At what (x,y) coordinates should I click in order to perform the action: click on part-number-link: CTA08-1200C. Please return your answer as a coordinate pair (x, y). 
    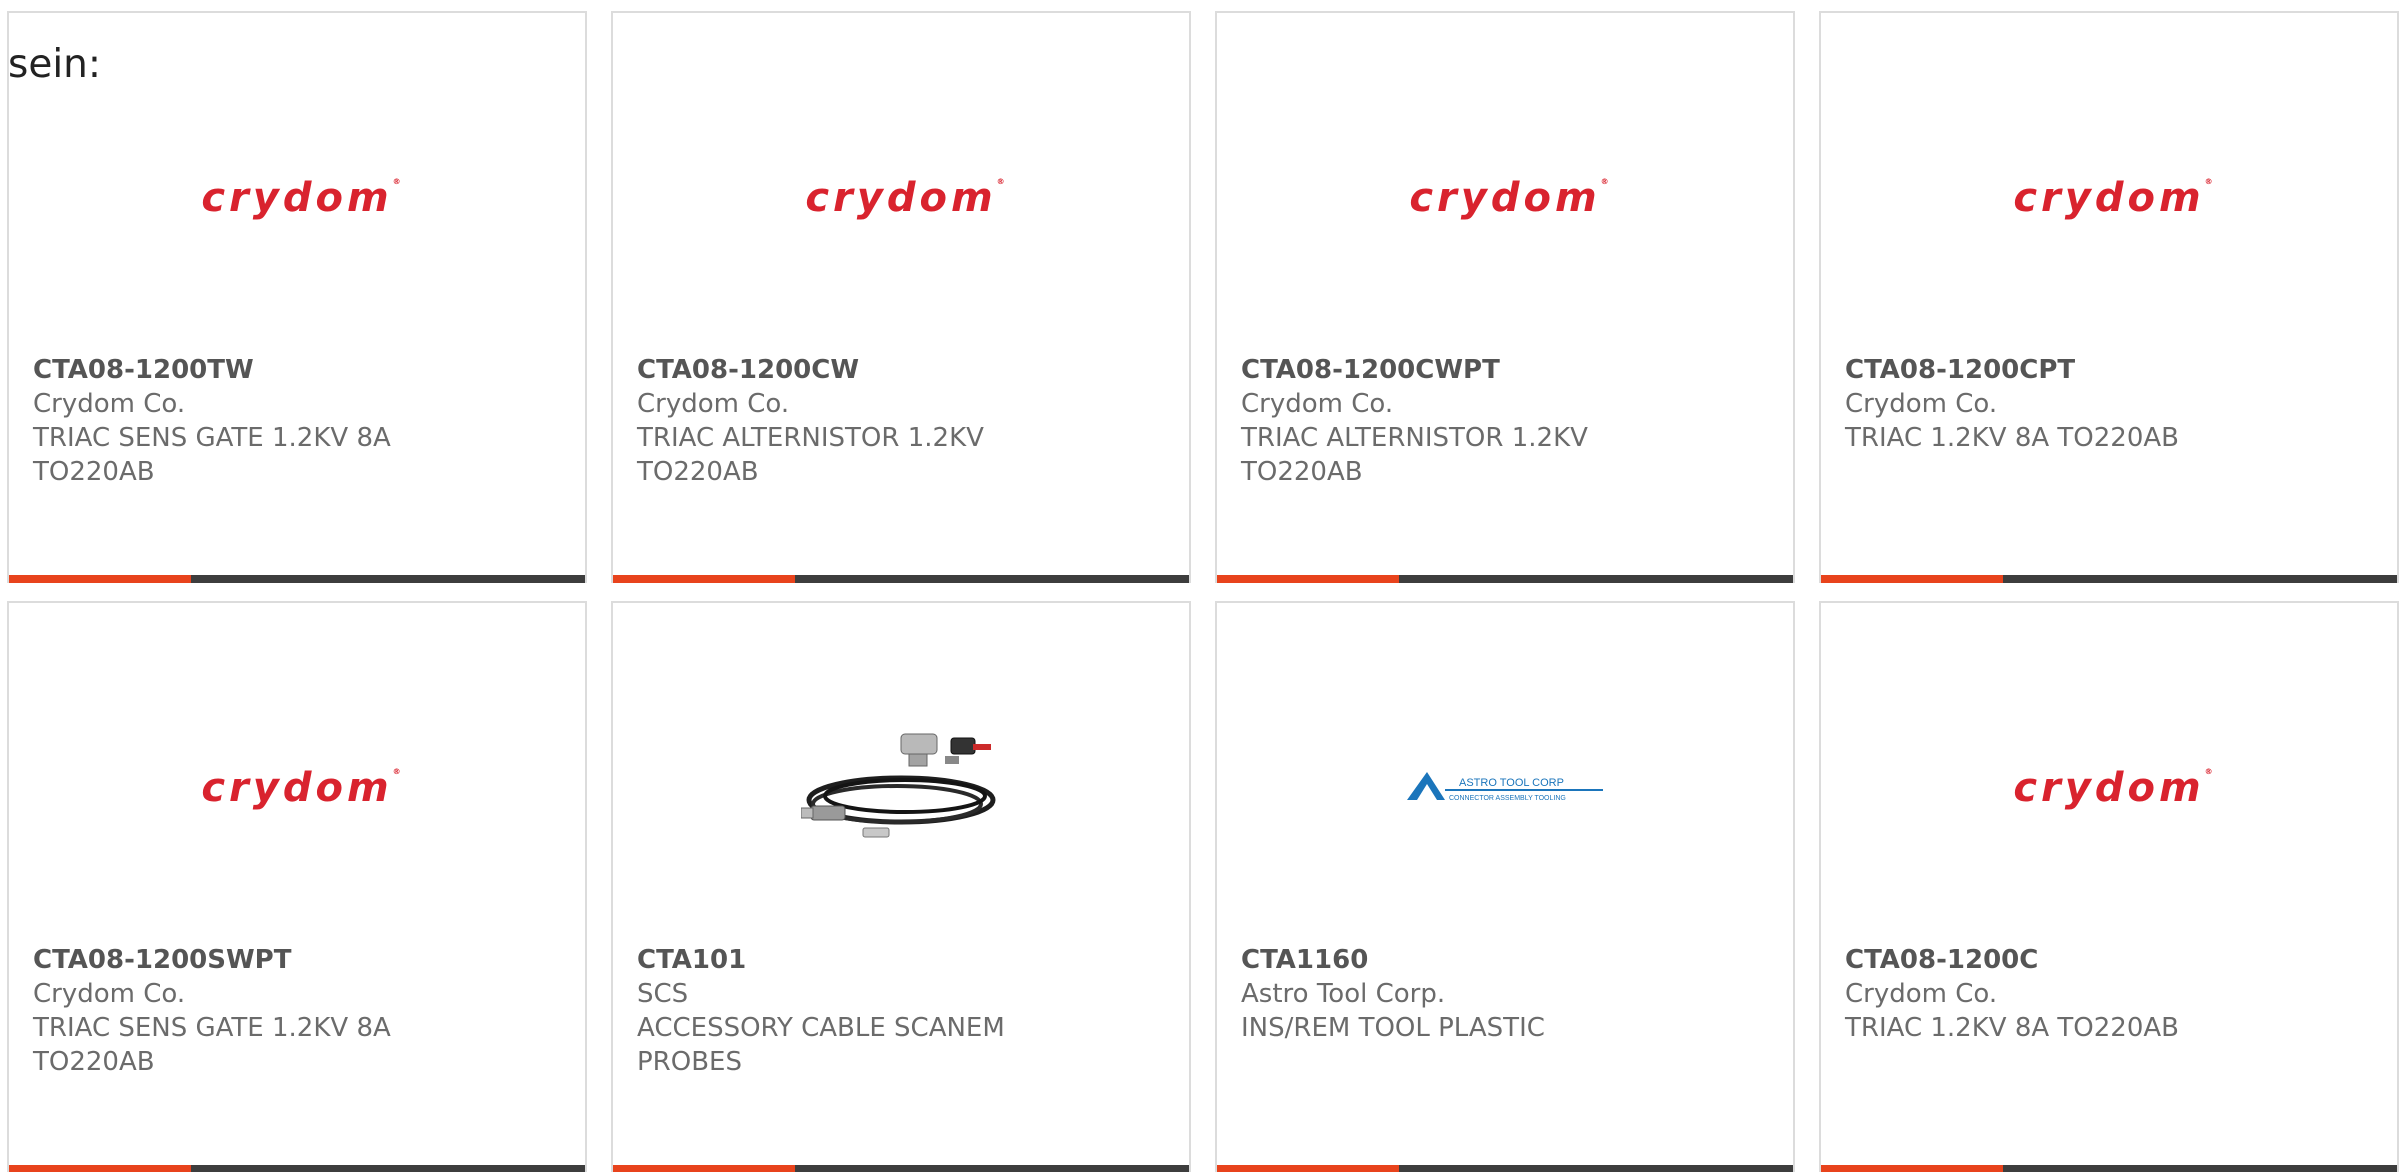
    Looking at the image, I should click on (2109, 960).